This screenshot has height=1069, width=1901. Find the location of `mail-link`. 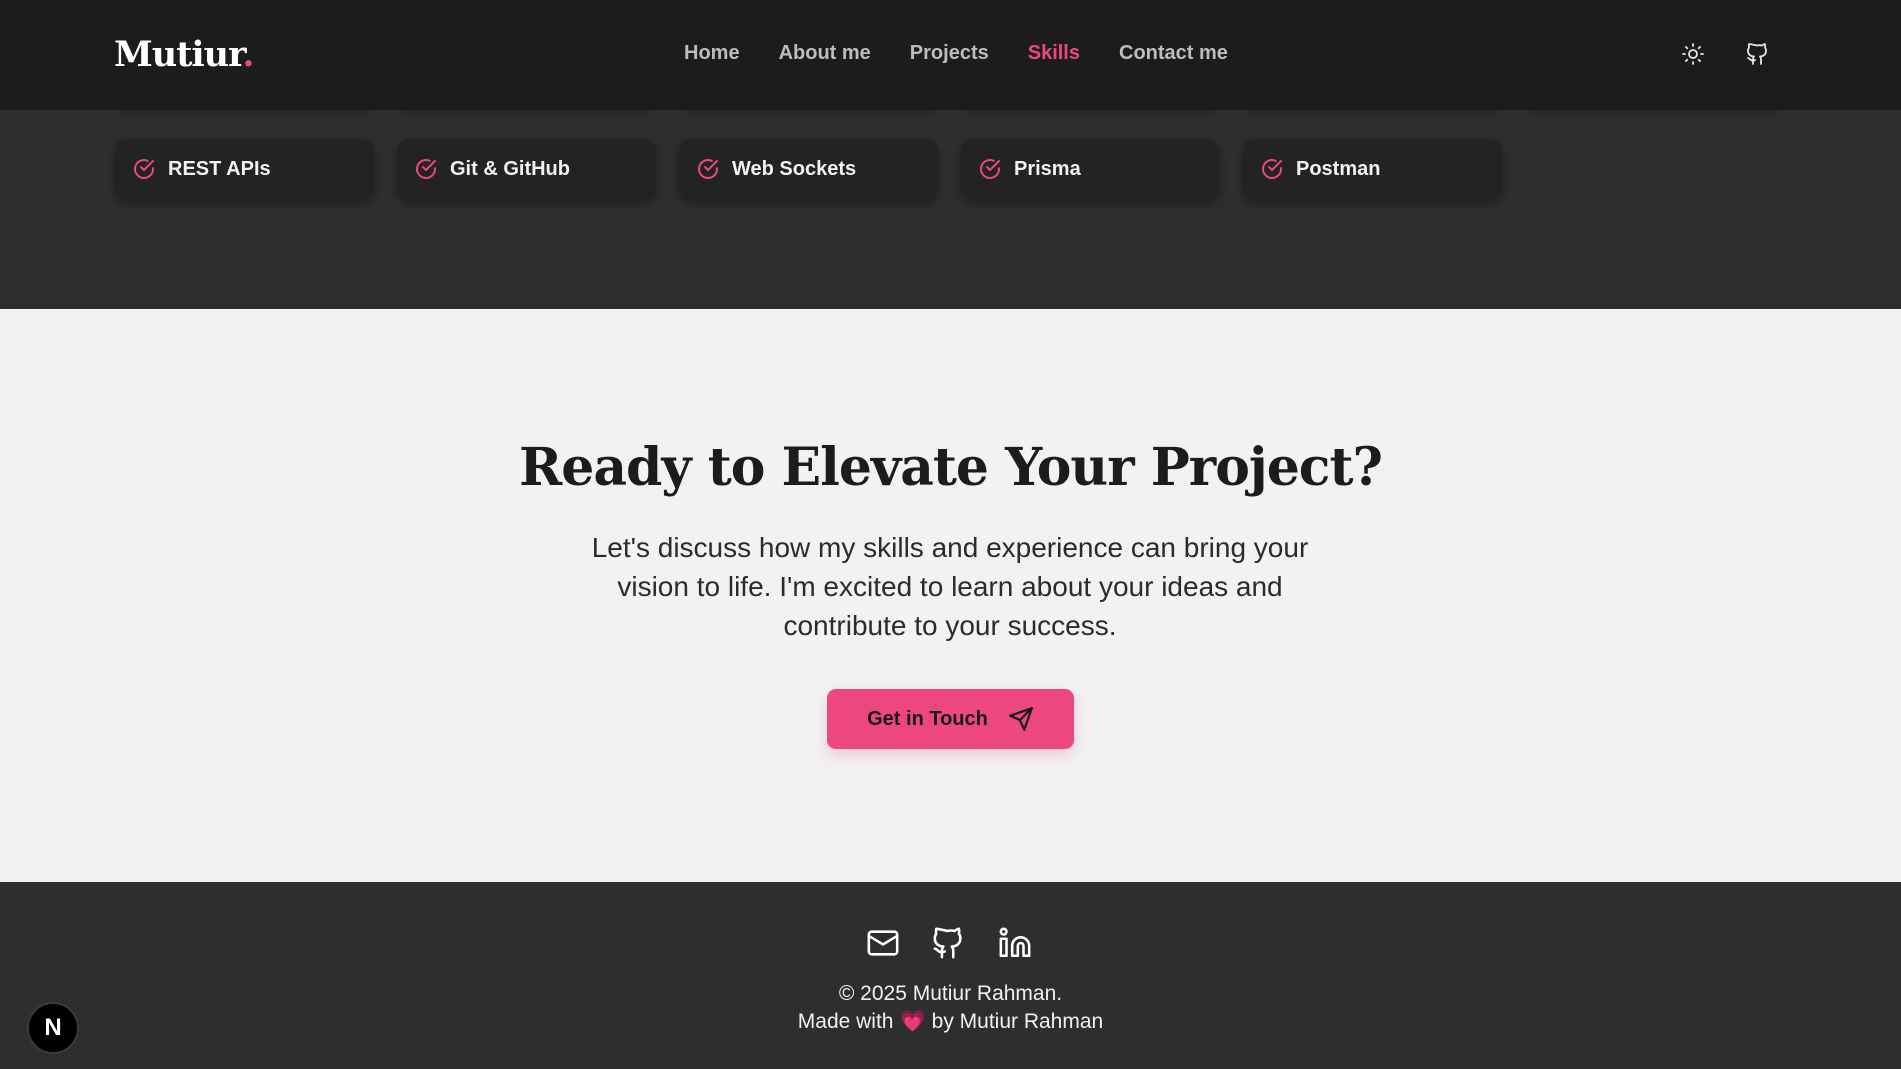

mail-link is located at coordinates (883, 943).